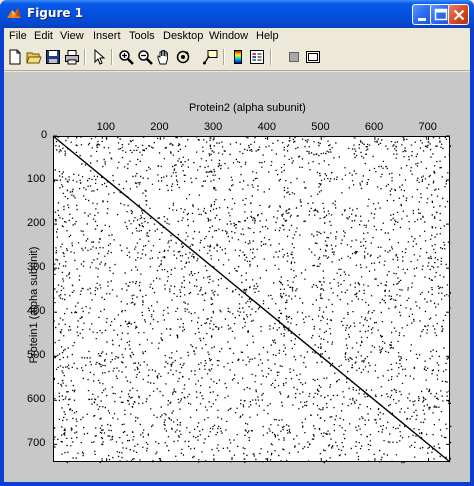  I want to click on new-figure-button, so click(15, 57).